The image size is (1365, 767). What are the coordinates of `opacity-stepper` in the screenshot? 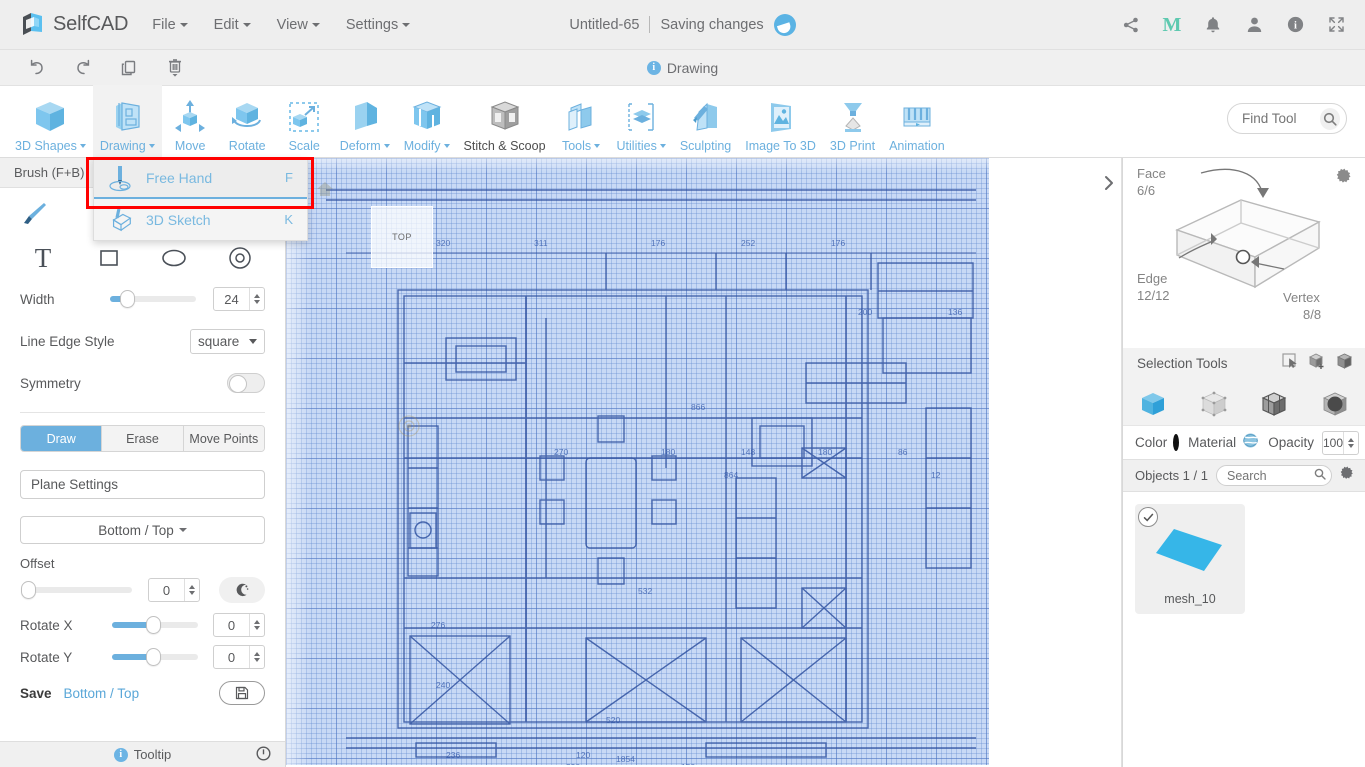 It's located at (1350, 442).